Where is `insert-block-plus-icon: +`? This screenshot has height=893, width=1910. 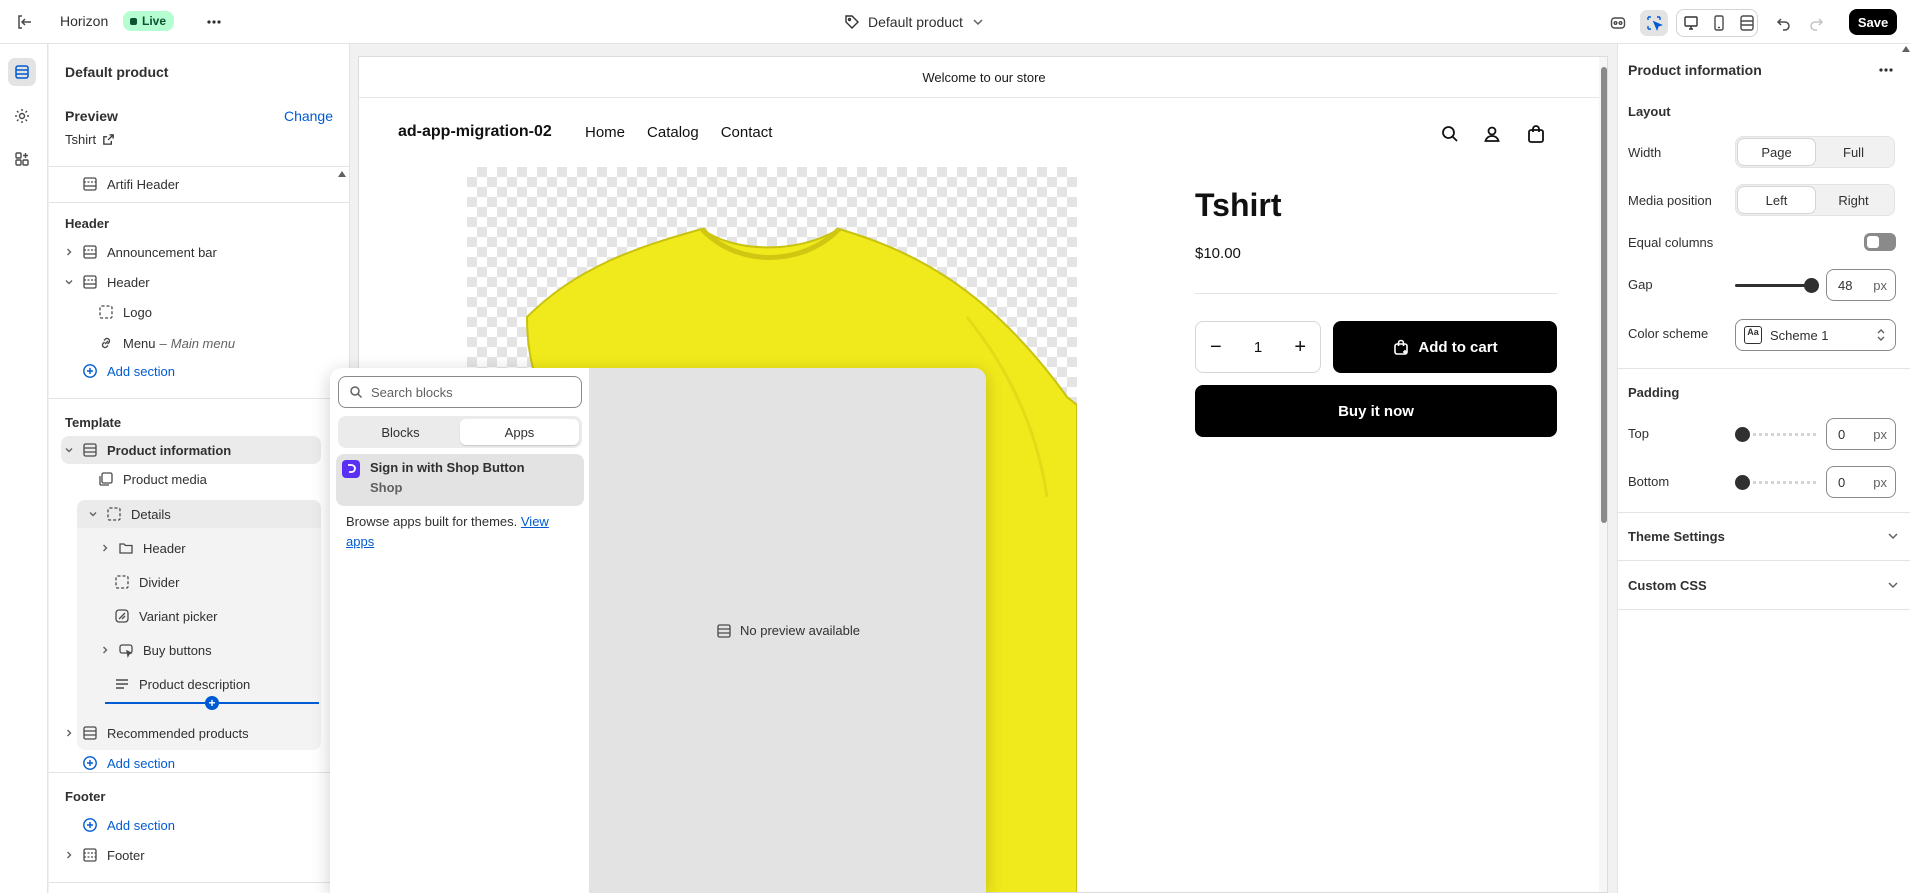 insert-block-plus-icon: + is located at coordinates (212, 703).